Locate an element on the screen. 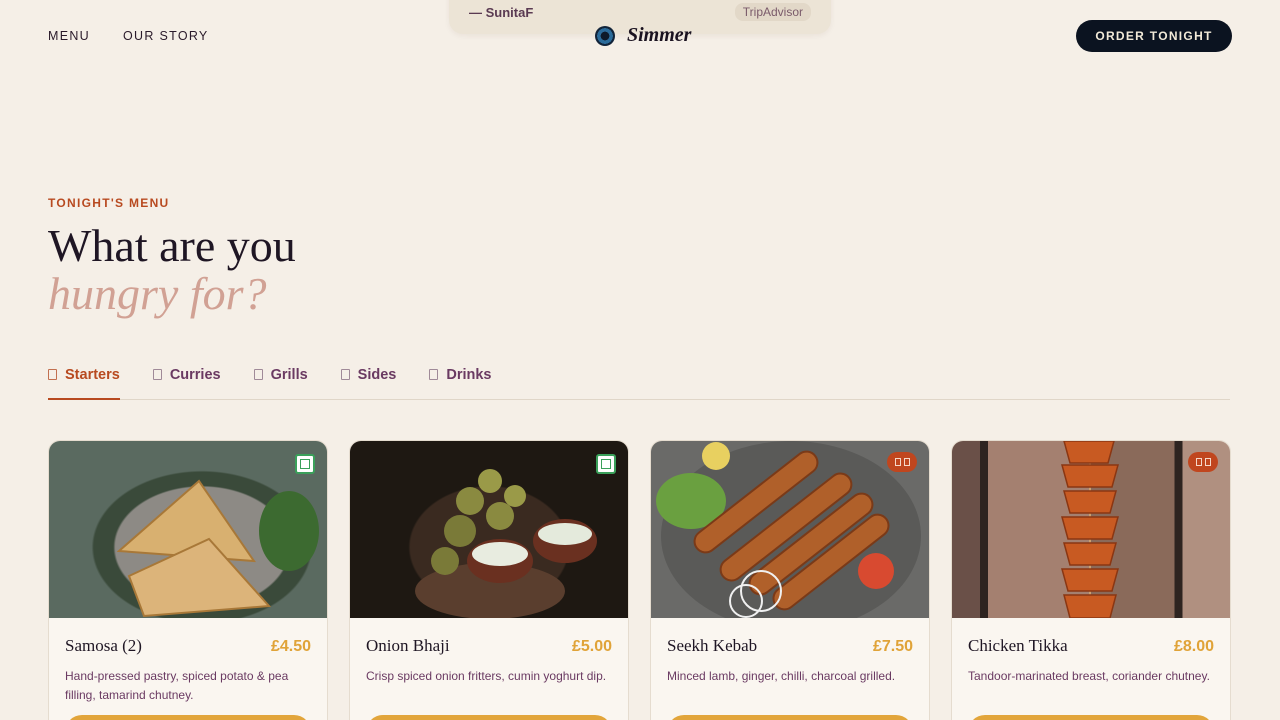 The image size is (1280, 720). tab-curries: Curries is located at coordinates (186, 374).